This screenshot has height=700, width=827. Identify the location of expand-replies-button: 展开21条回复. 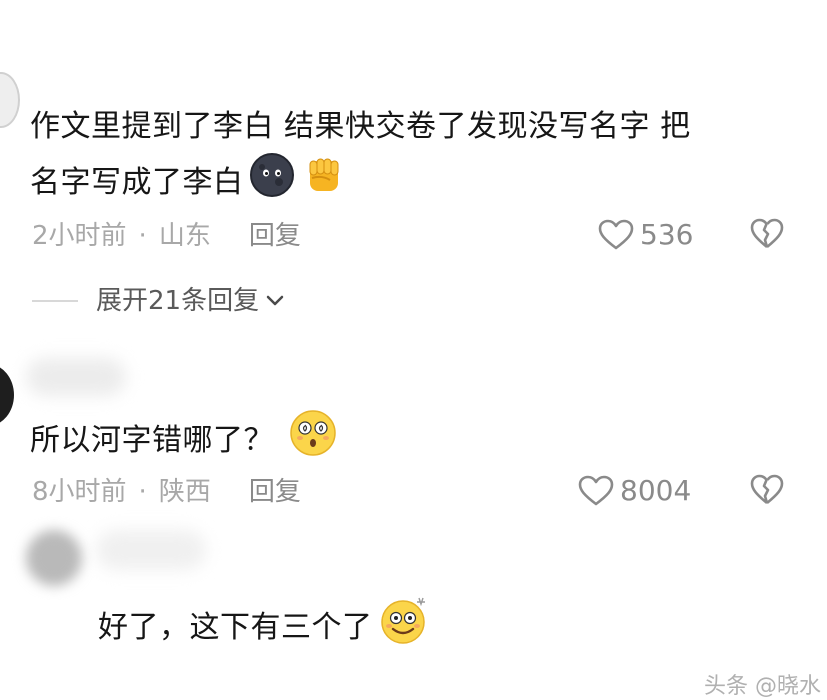
(158, 301).